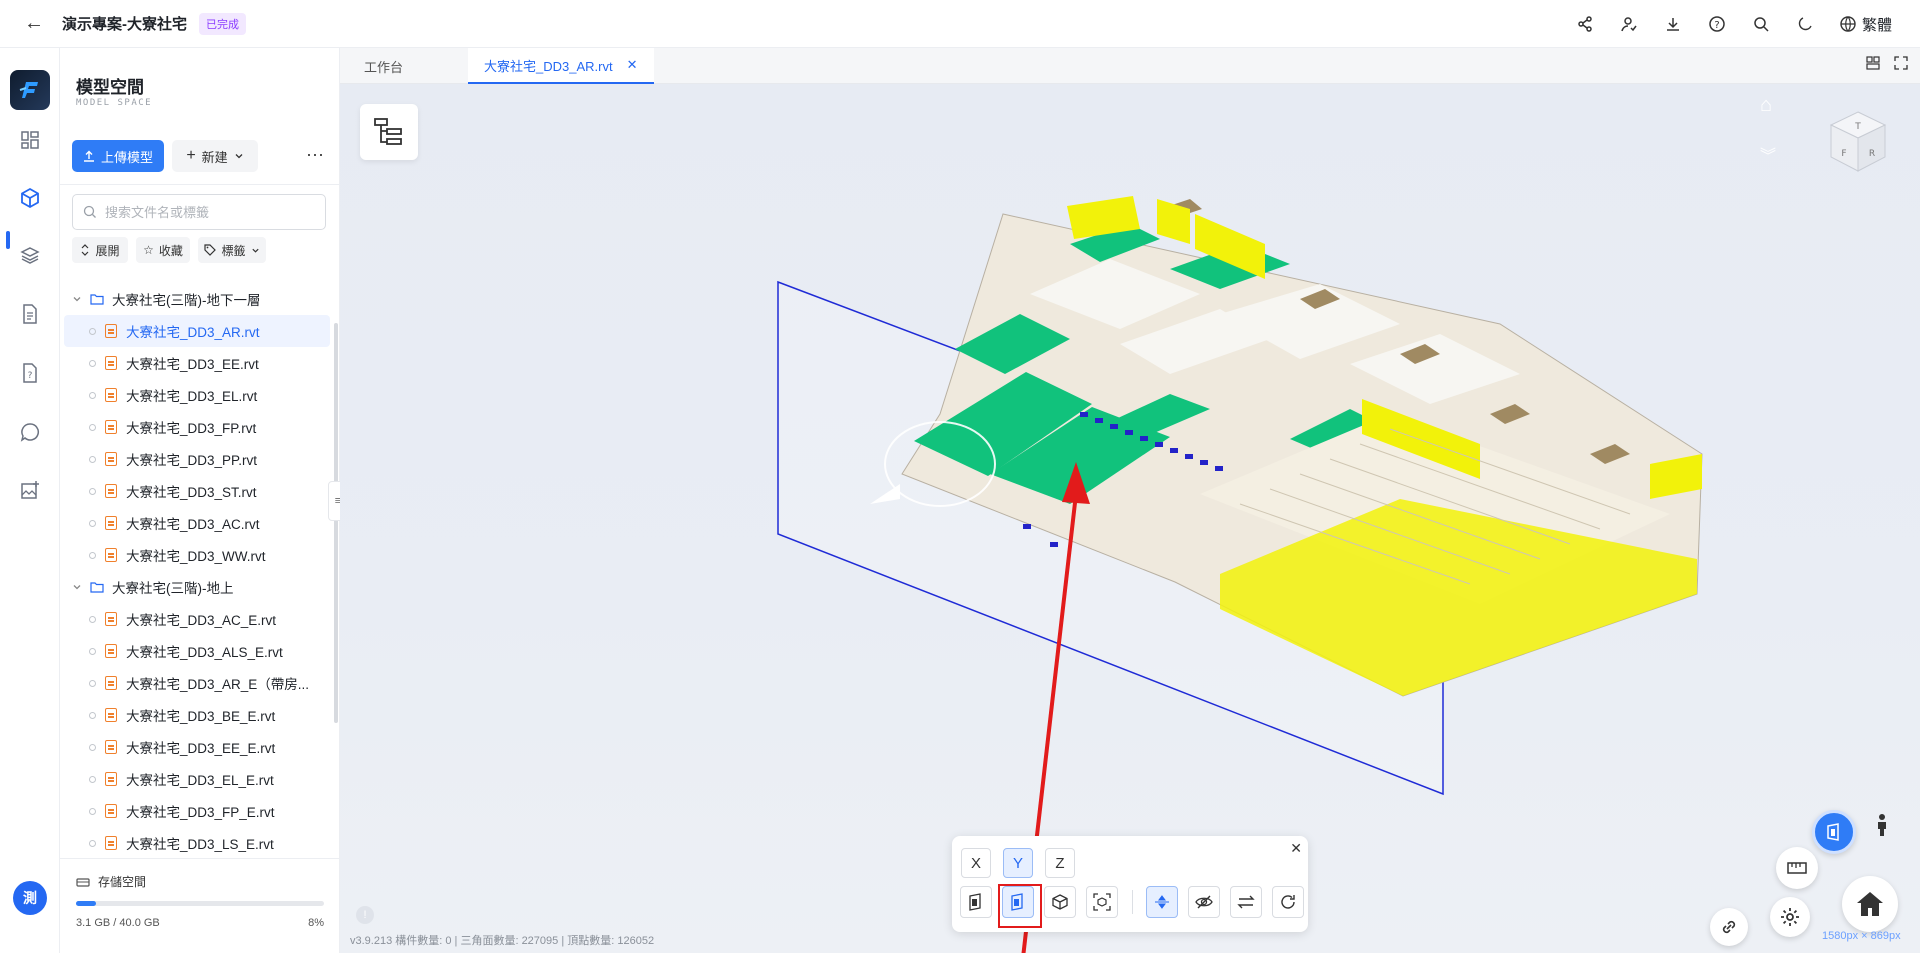  Describe the element at coordinates (97, 299) in the screenshot. I see `folder-icon` at that location.